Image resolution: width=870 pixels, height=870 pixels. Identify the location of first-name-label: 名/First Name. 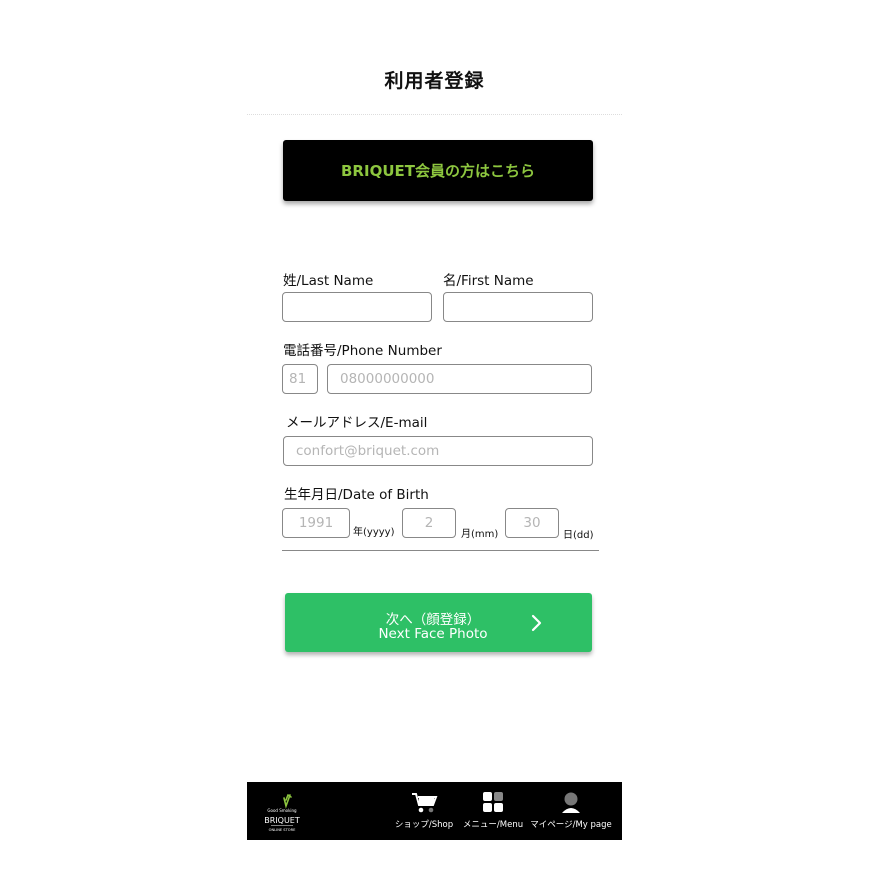
(488, 281).